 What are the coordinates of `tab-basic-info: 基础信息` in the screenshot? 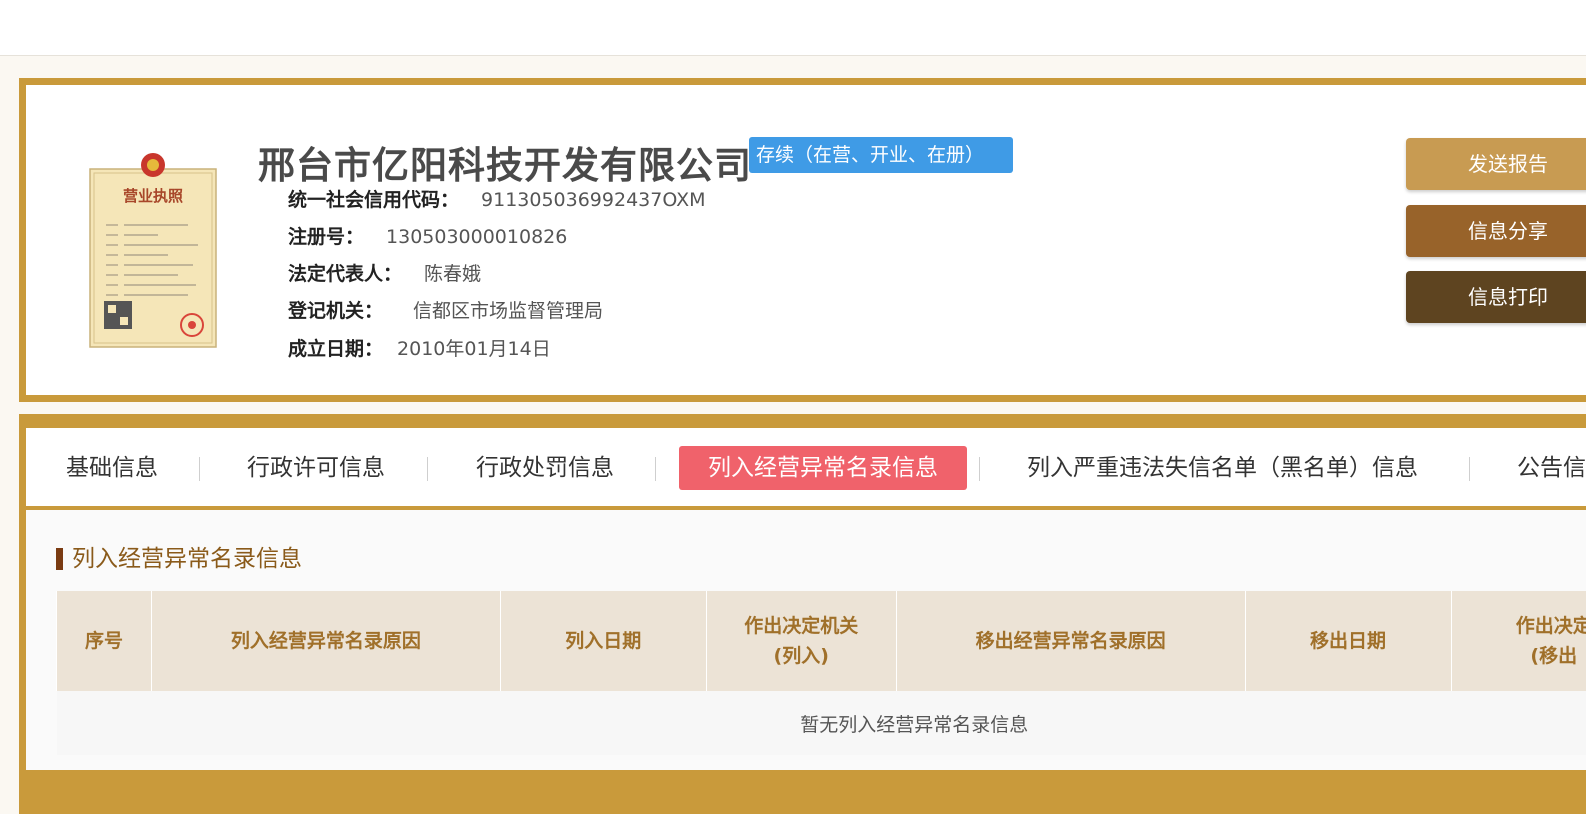 It's located at (112, 468).